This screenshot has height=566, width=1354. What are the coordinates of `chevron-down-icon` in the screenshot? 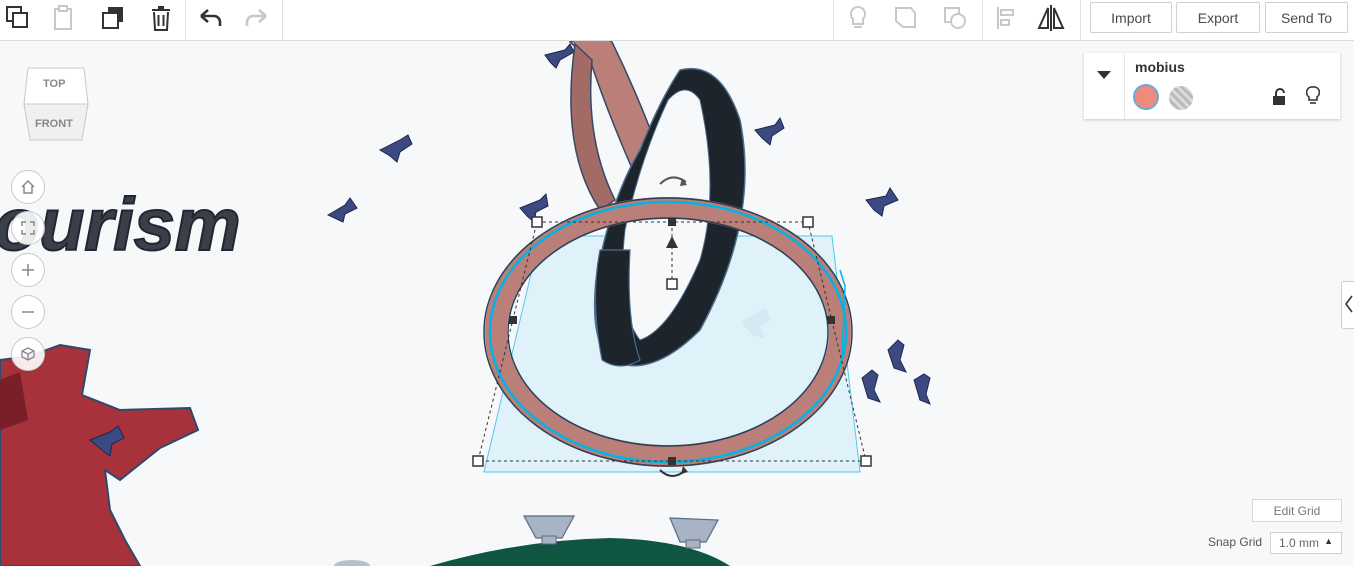 It's located at (1104, 75).